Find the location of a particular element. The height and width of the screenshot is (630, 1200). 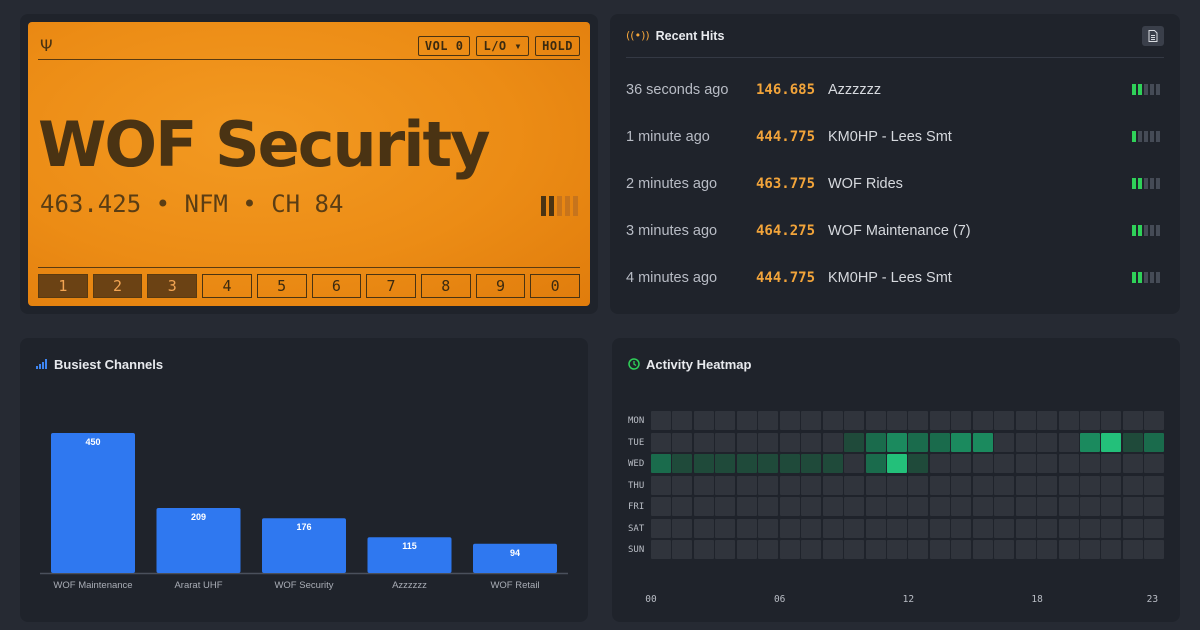

recent-hit-row: 3 minutes ago 464.275 WOF Maintenance (7) is located at coordinates (895, 230).